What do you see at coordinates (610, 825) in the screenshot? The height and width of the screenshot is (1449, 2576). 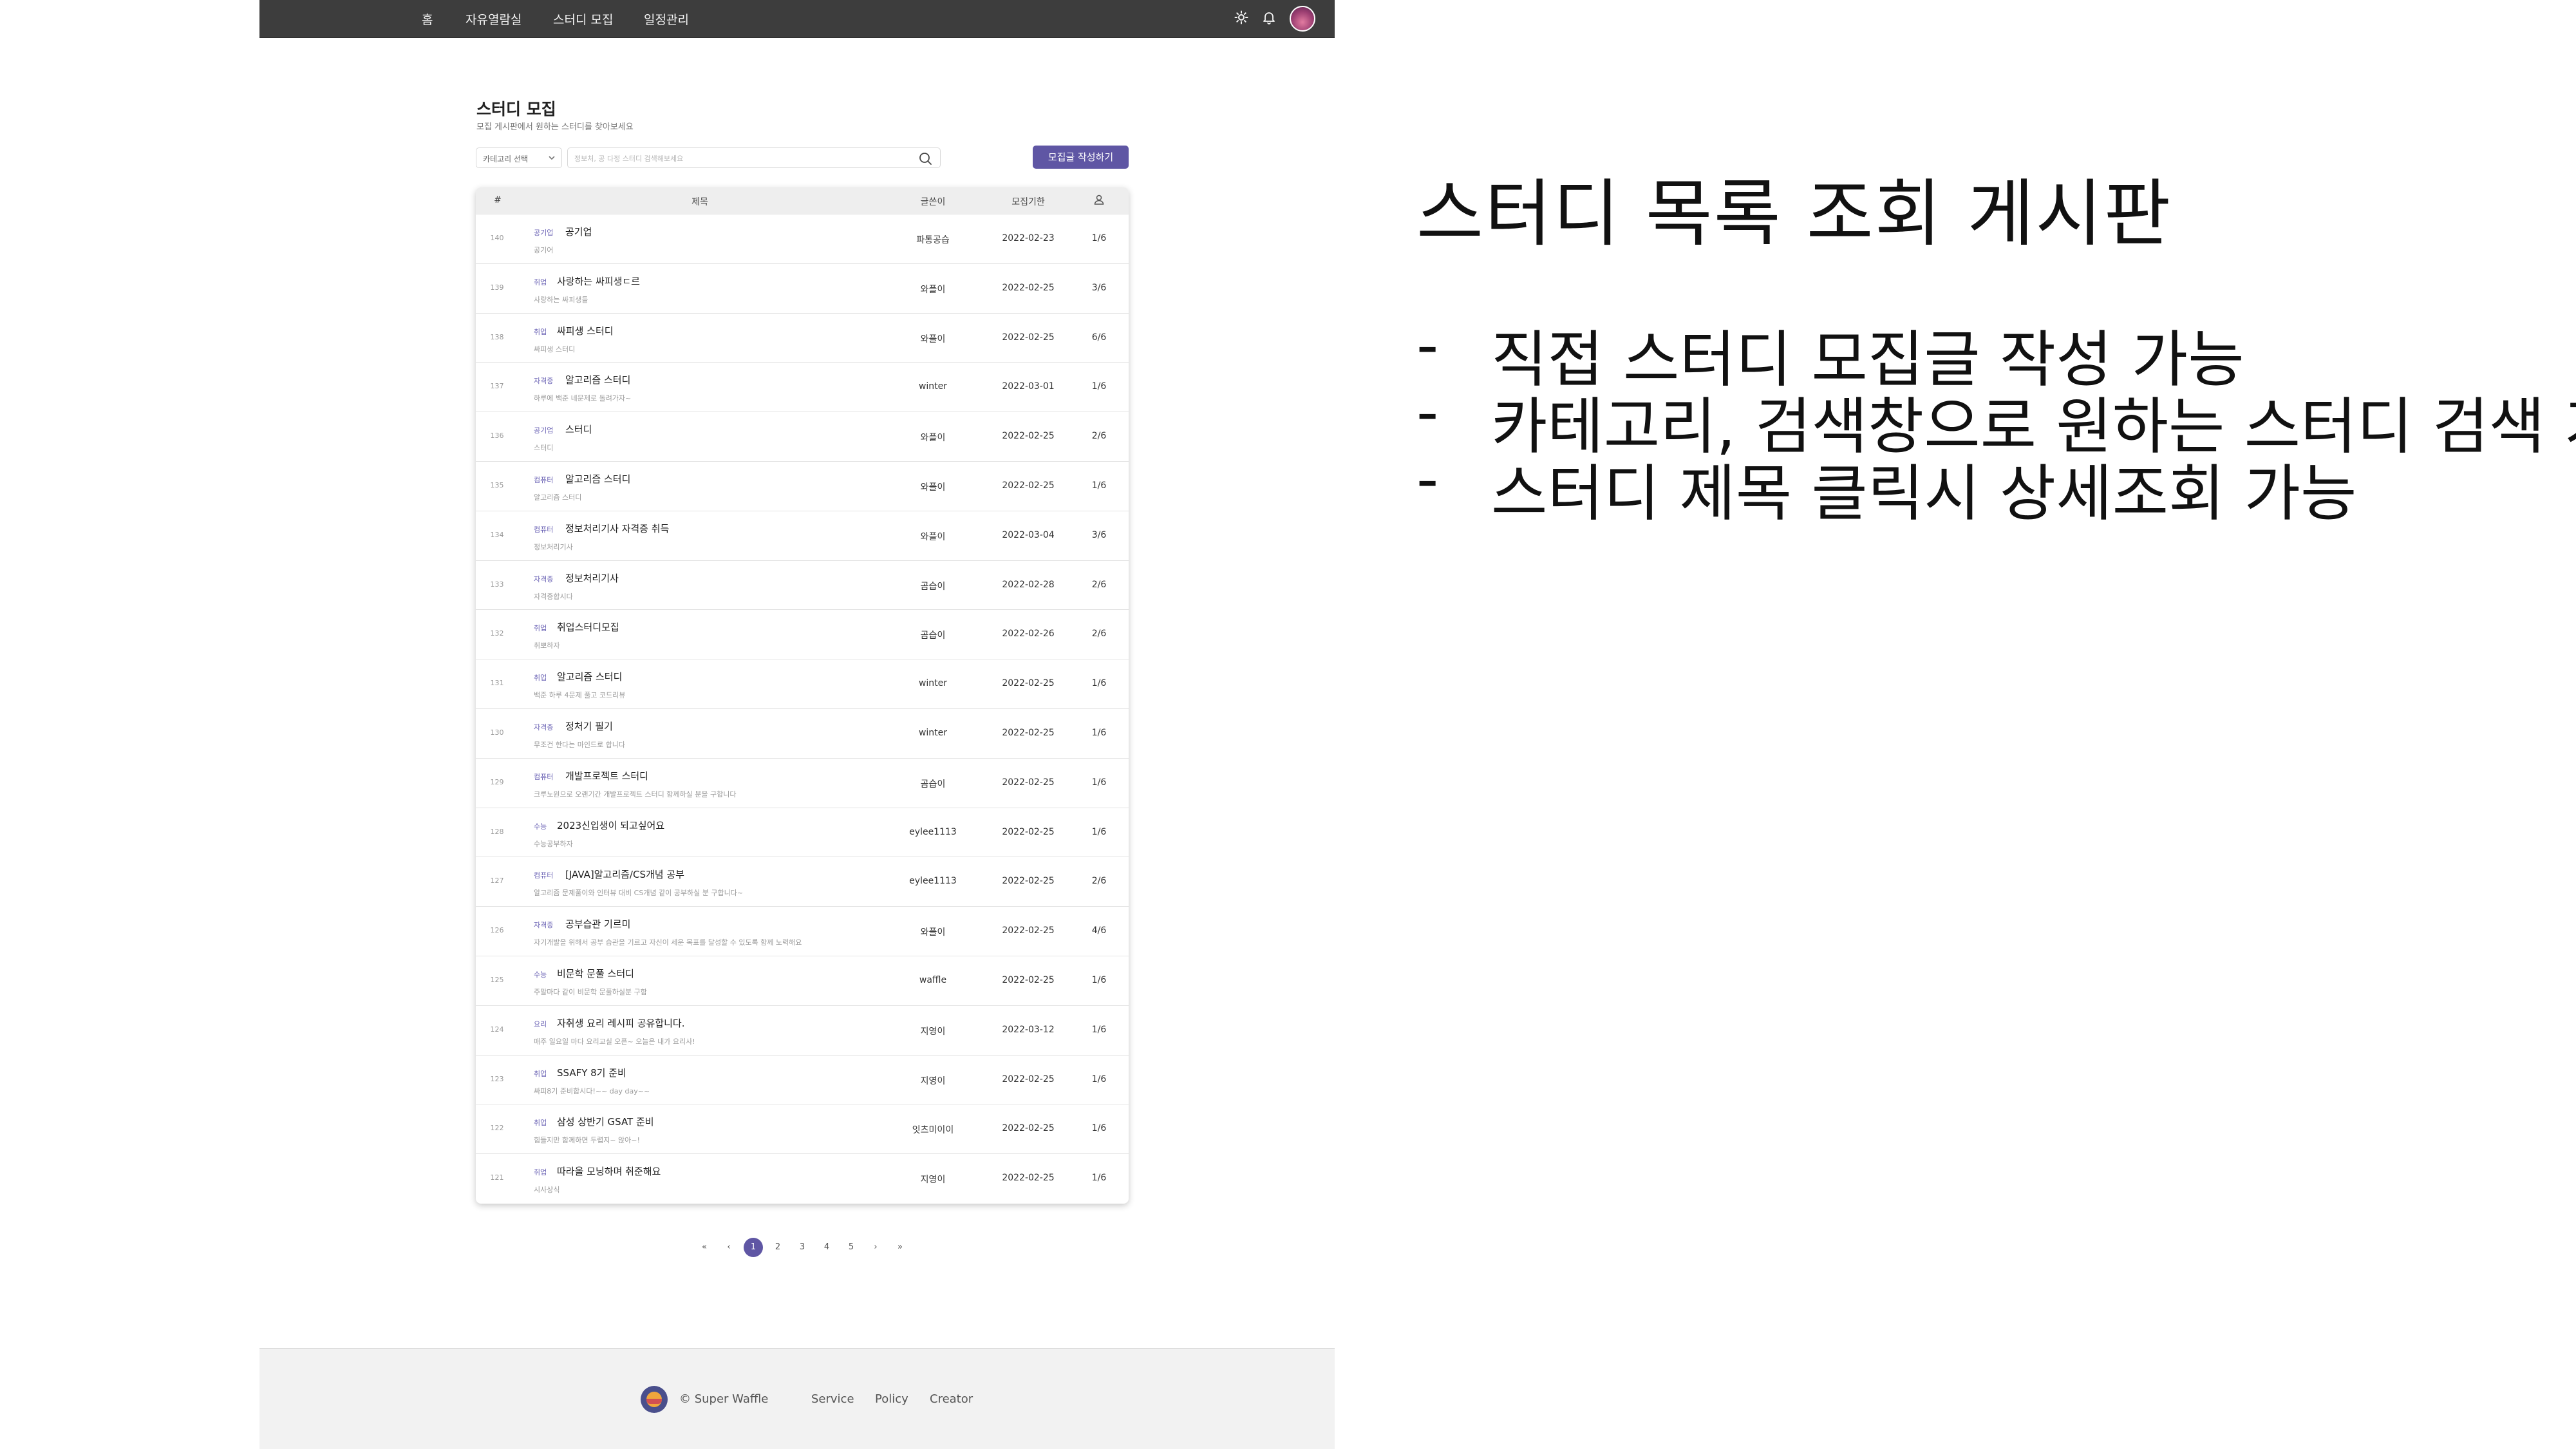 I see `row-title: 2023신입생이 되고싶어요` at bounding box center [610, 825].